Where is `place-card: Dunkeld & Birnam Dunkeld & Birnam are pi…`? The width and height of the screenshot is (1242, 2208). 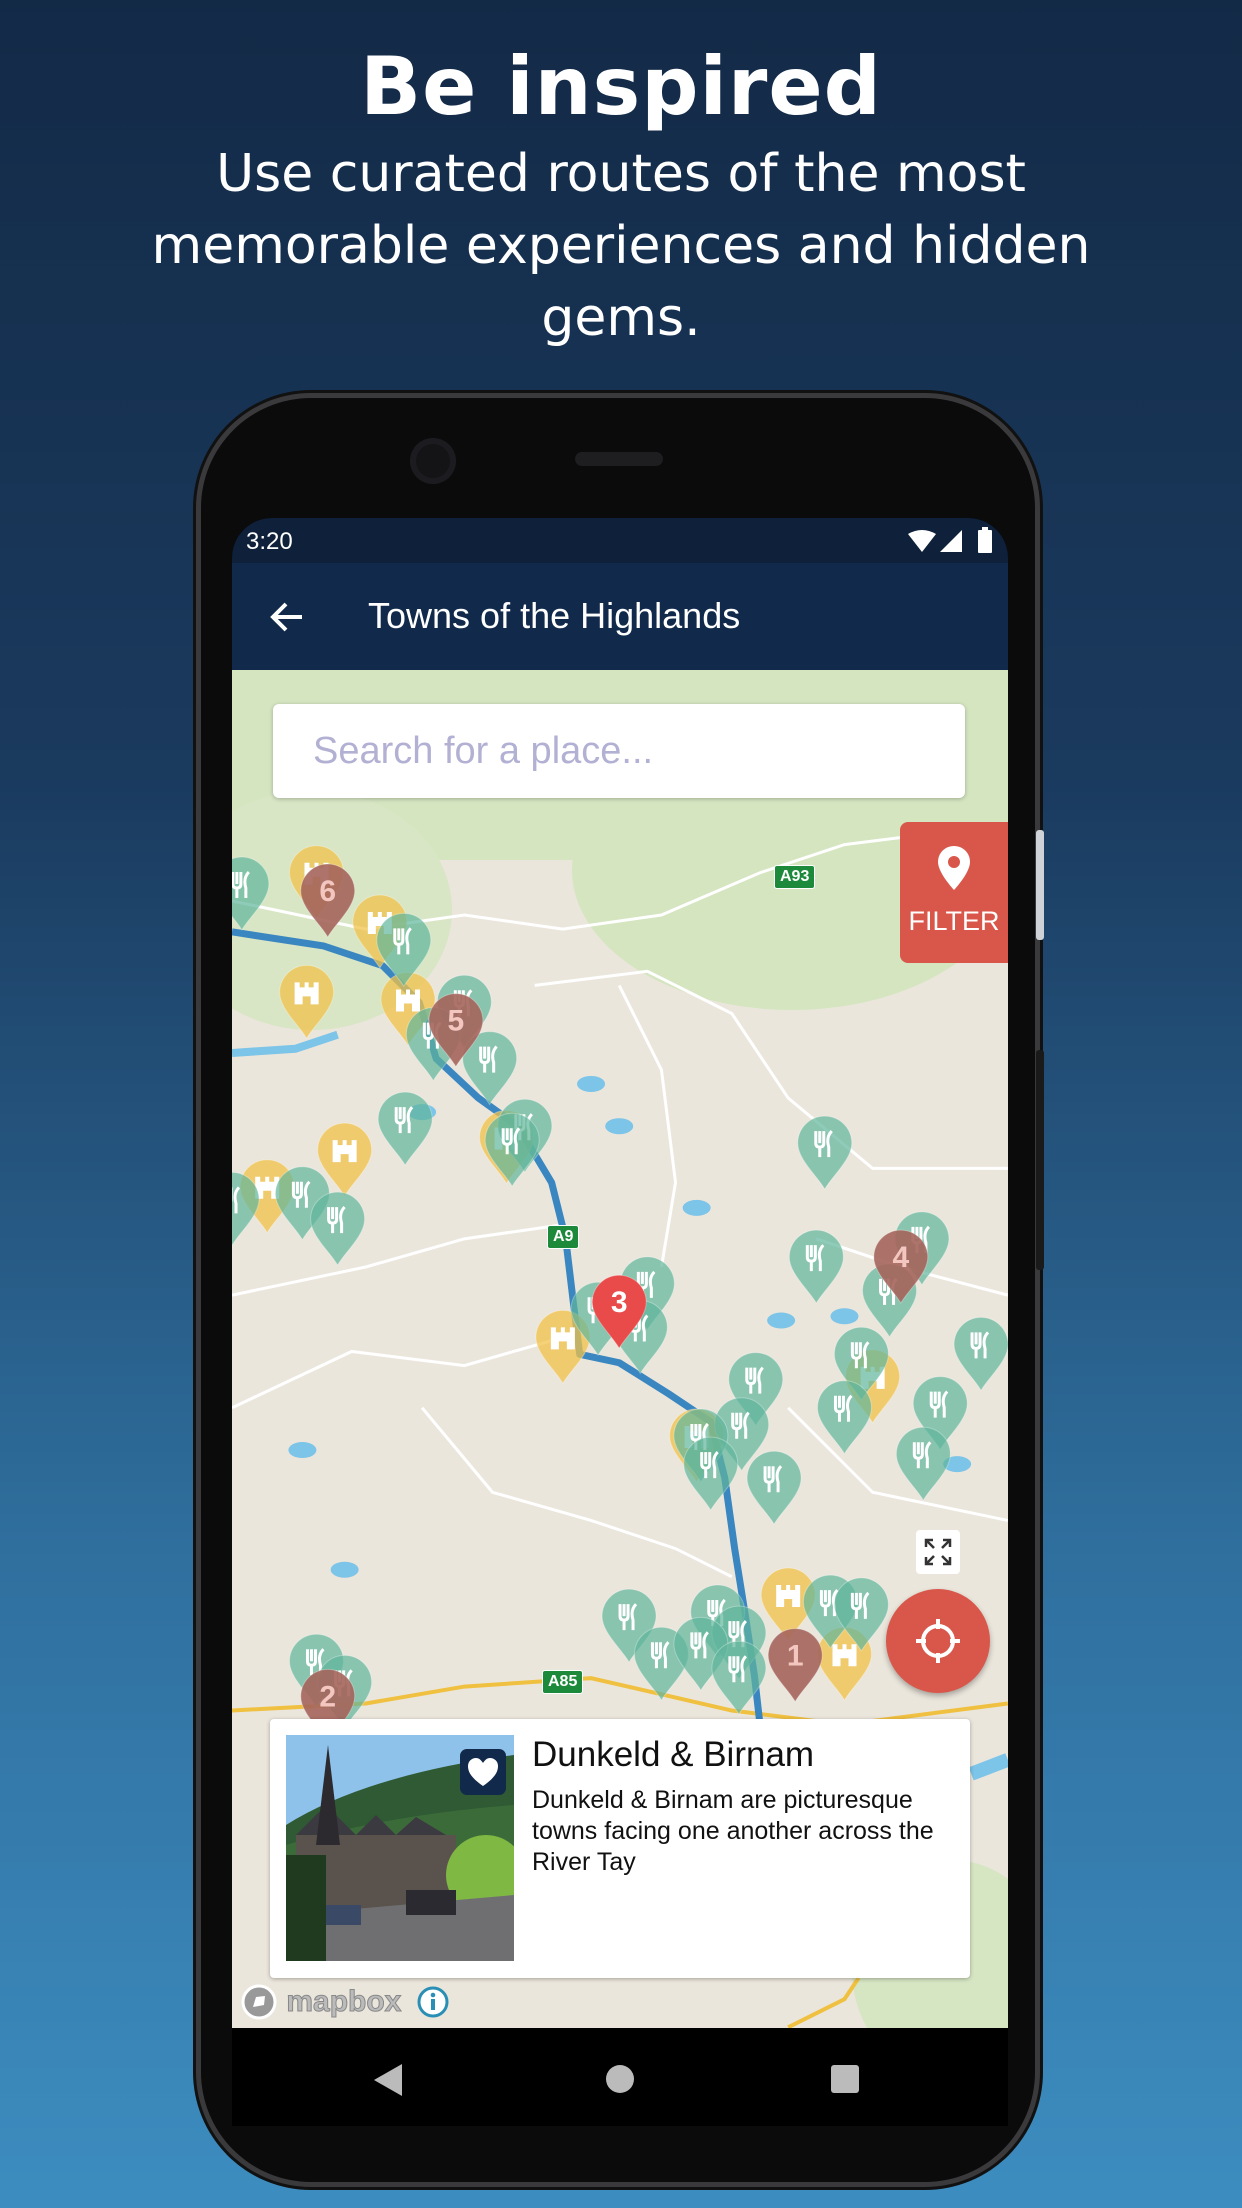 place-card: Dunkeld & Birnam Dunkeld & Birnam are pi… is located at coordinates (620, 1848).